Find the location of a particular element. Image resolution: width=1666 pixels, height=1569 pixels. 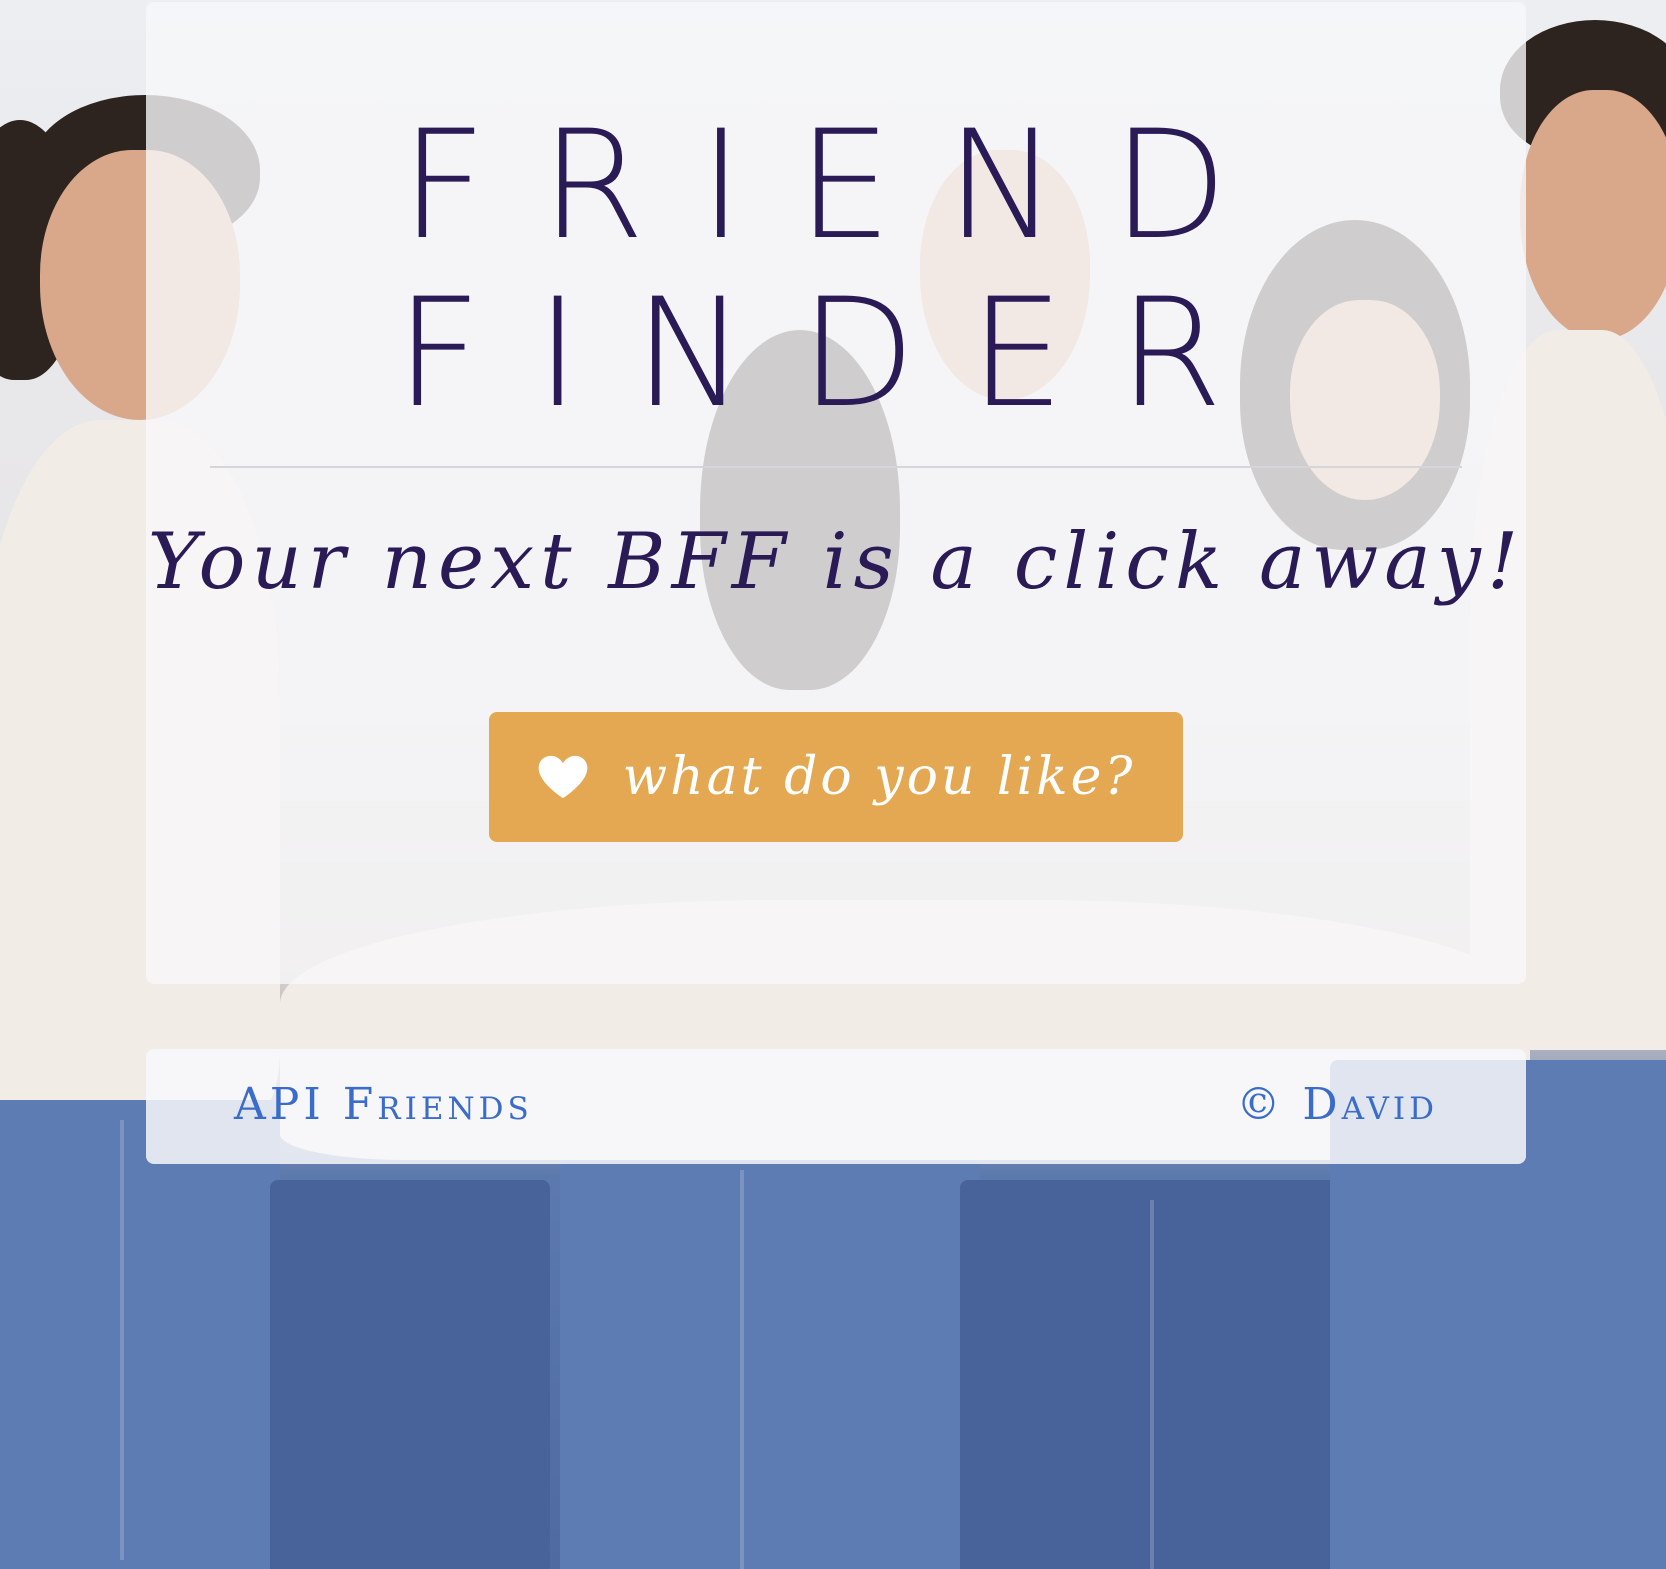

title-line-2: FINDER is located at coordinates (836, 354).